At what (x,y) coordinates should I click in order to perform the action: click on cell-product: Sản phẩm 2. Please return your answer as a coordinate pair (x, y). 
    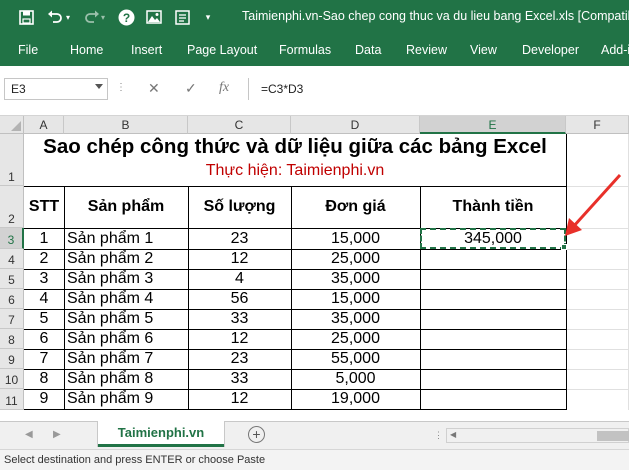
    Looking at the image, I should click on (126, 259).